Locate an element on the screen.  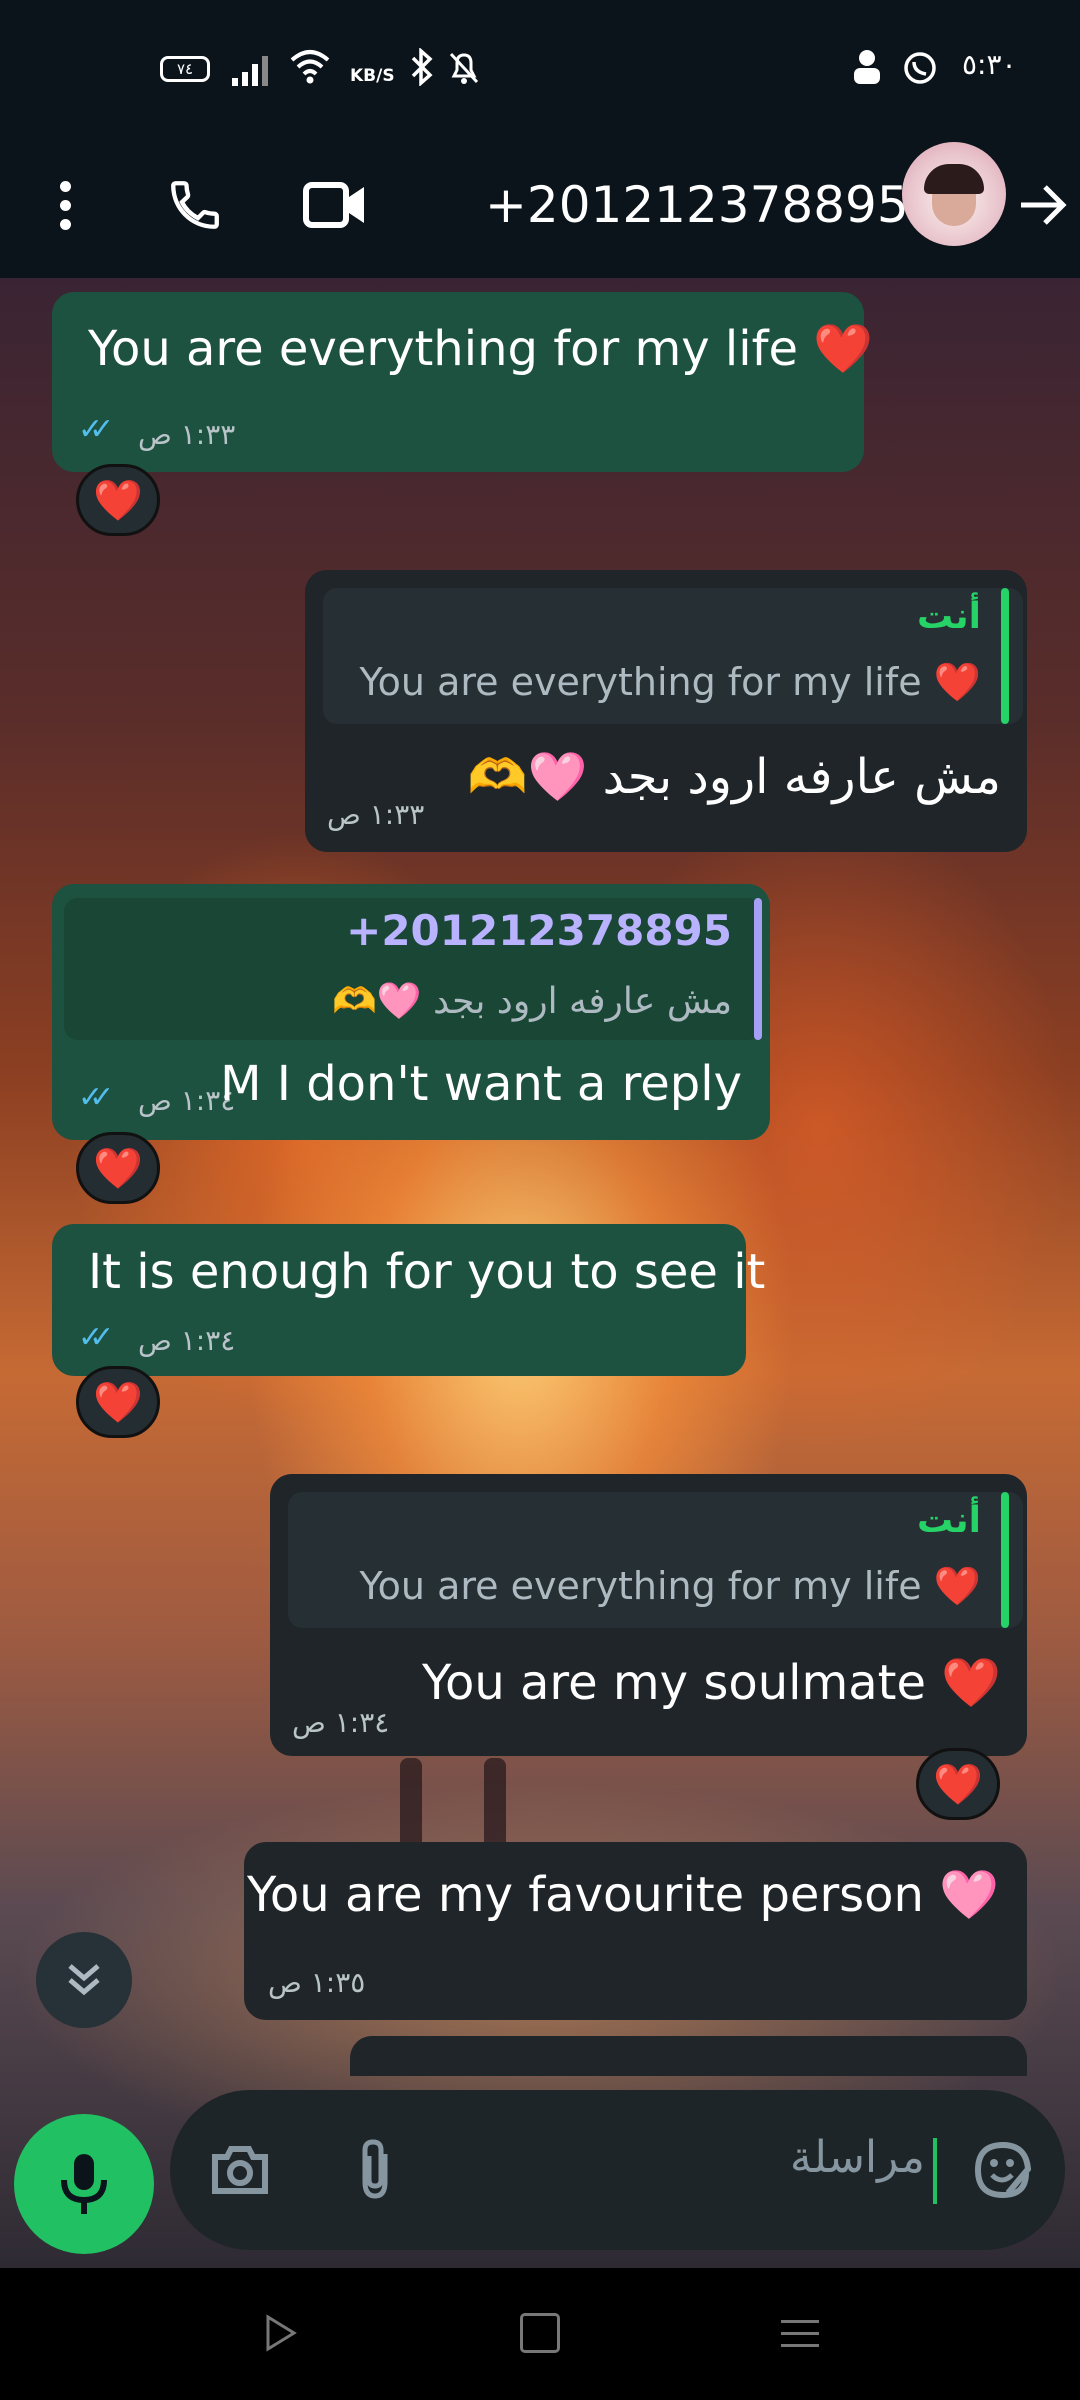
message-text: You are my soulmate ❤️ is located at coordinates (711, 1683).